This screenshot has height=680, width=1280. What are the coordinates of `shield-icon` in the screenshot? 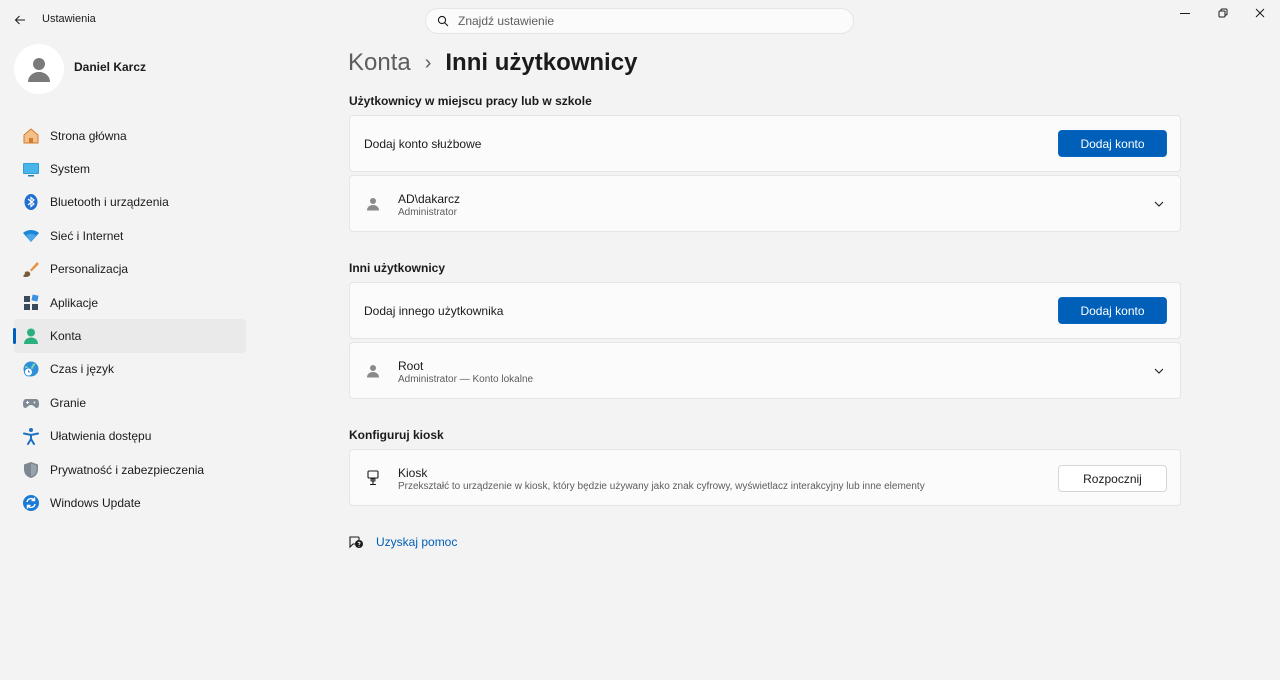 It's located at (31, 470).